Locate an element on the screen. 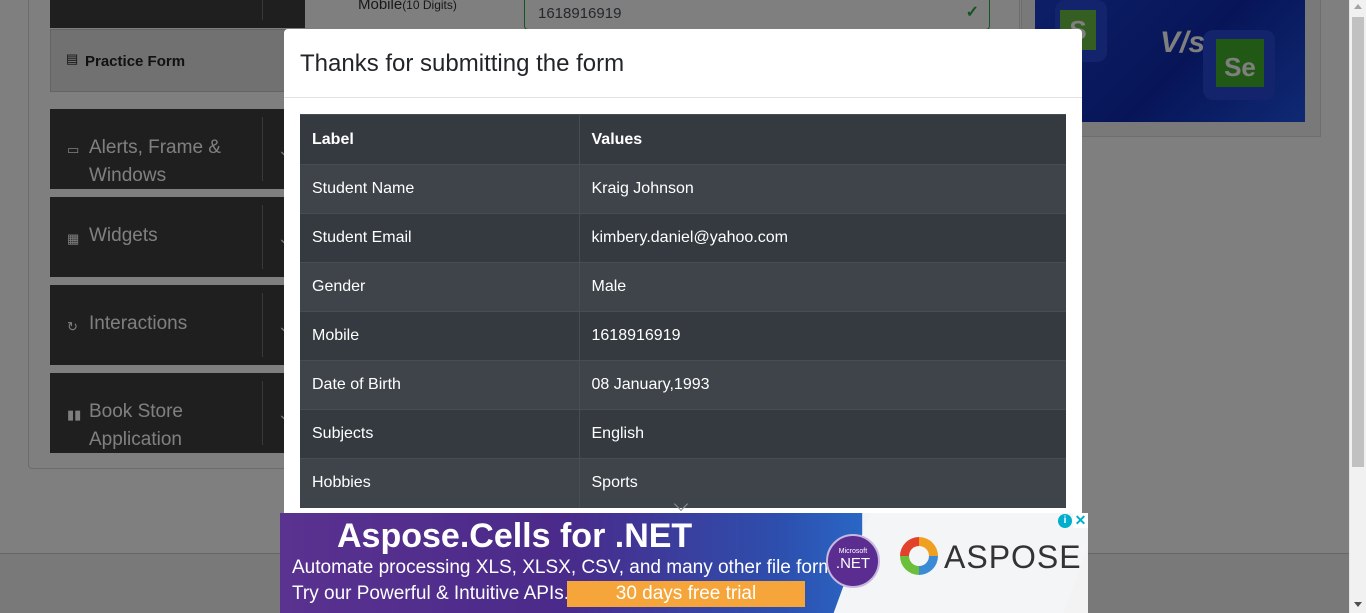  table-row: Subjects English is located at coordinates (683, 434).